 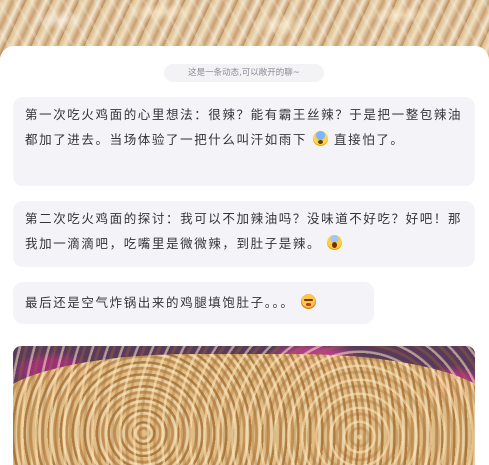 I want to click on message-1-text-after: 直接怕了。, so click(x=369, y=139).